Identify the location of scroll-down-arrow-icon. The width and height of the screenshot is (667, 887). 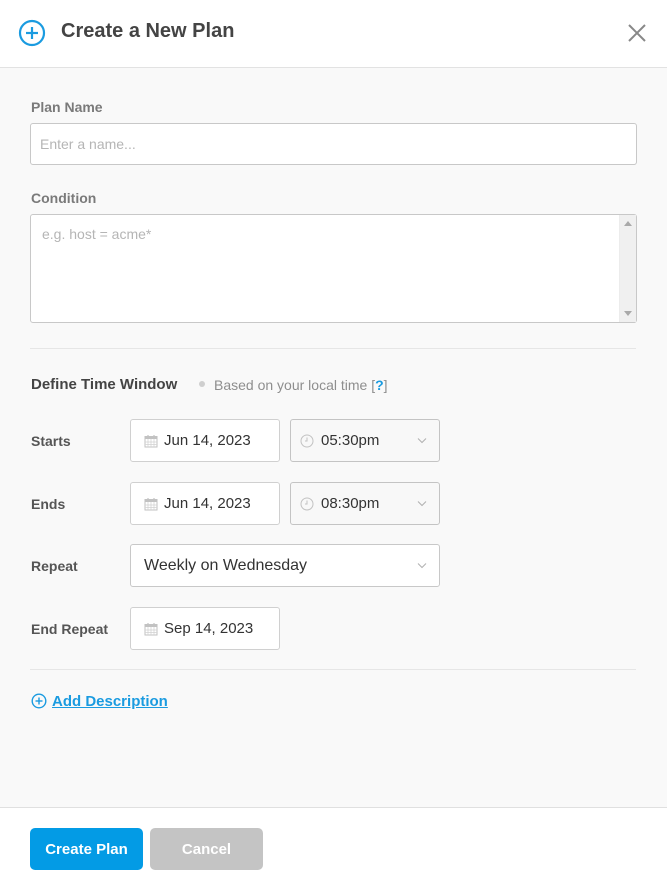
(628, 313).